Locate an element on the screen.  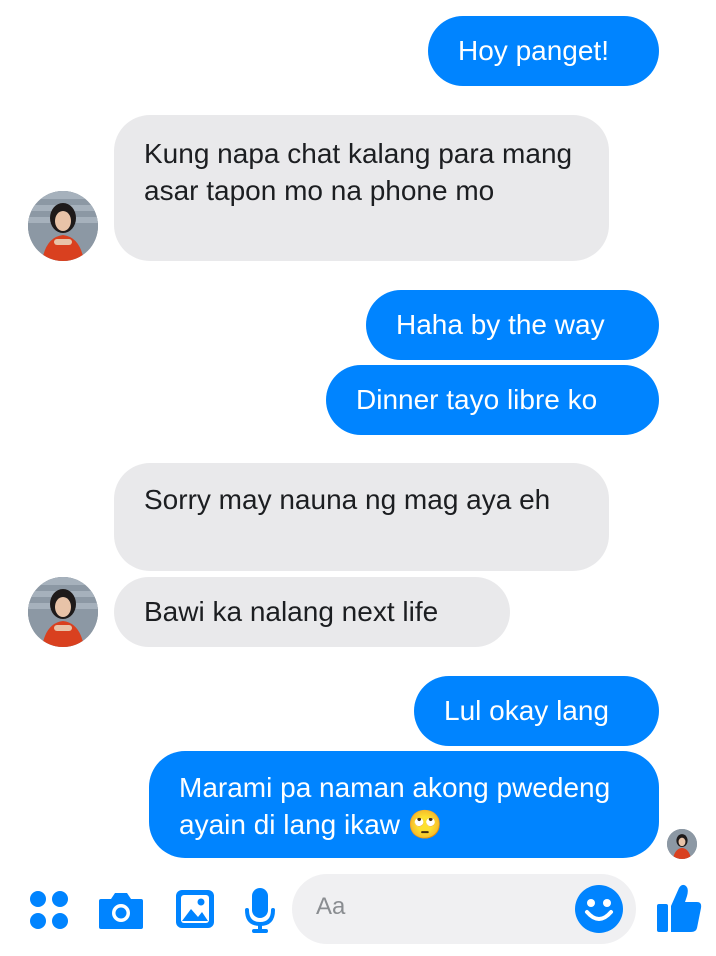
message-bubble-outgoing: Haha by the way is located at coordinates (512, 325).